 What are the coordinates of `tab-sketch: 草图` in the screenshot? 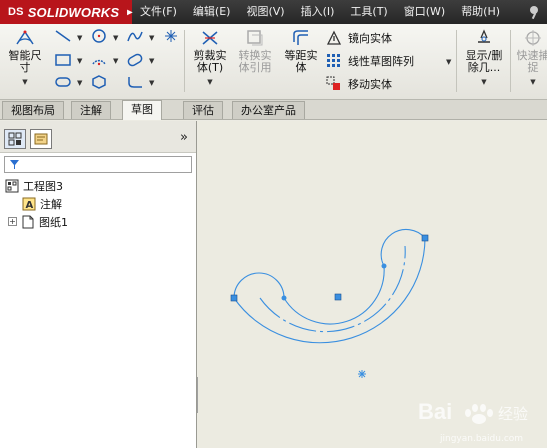 It's located at (142, 110).